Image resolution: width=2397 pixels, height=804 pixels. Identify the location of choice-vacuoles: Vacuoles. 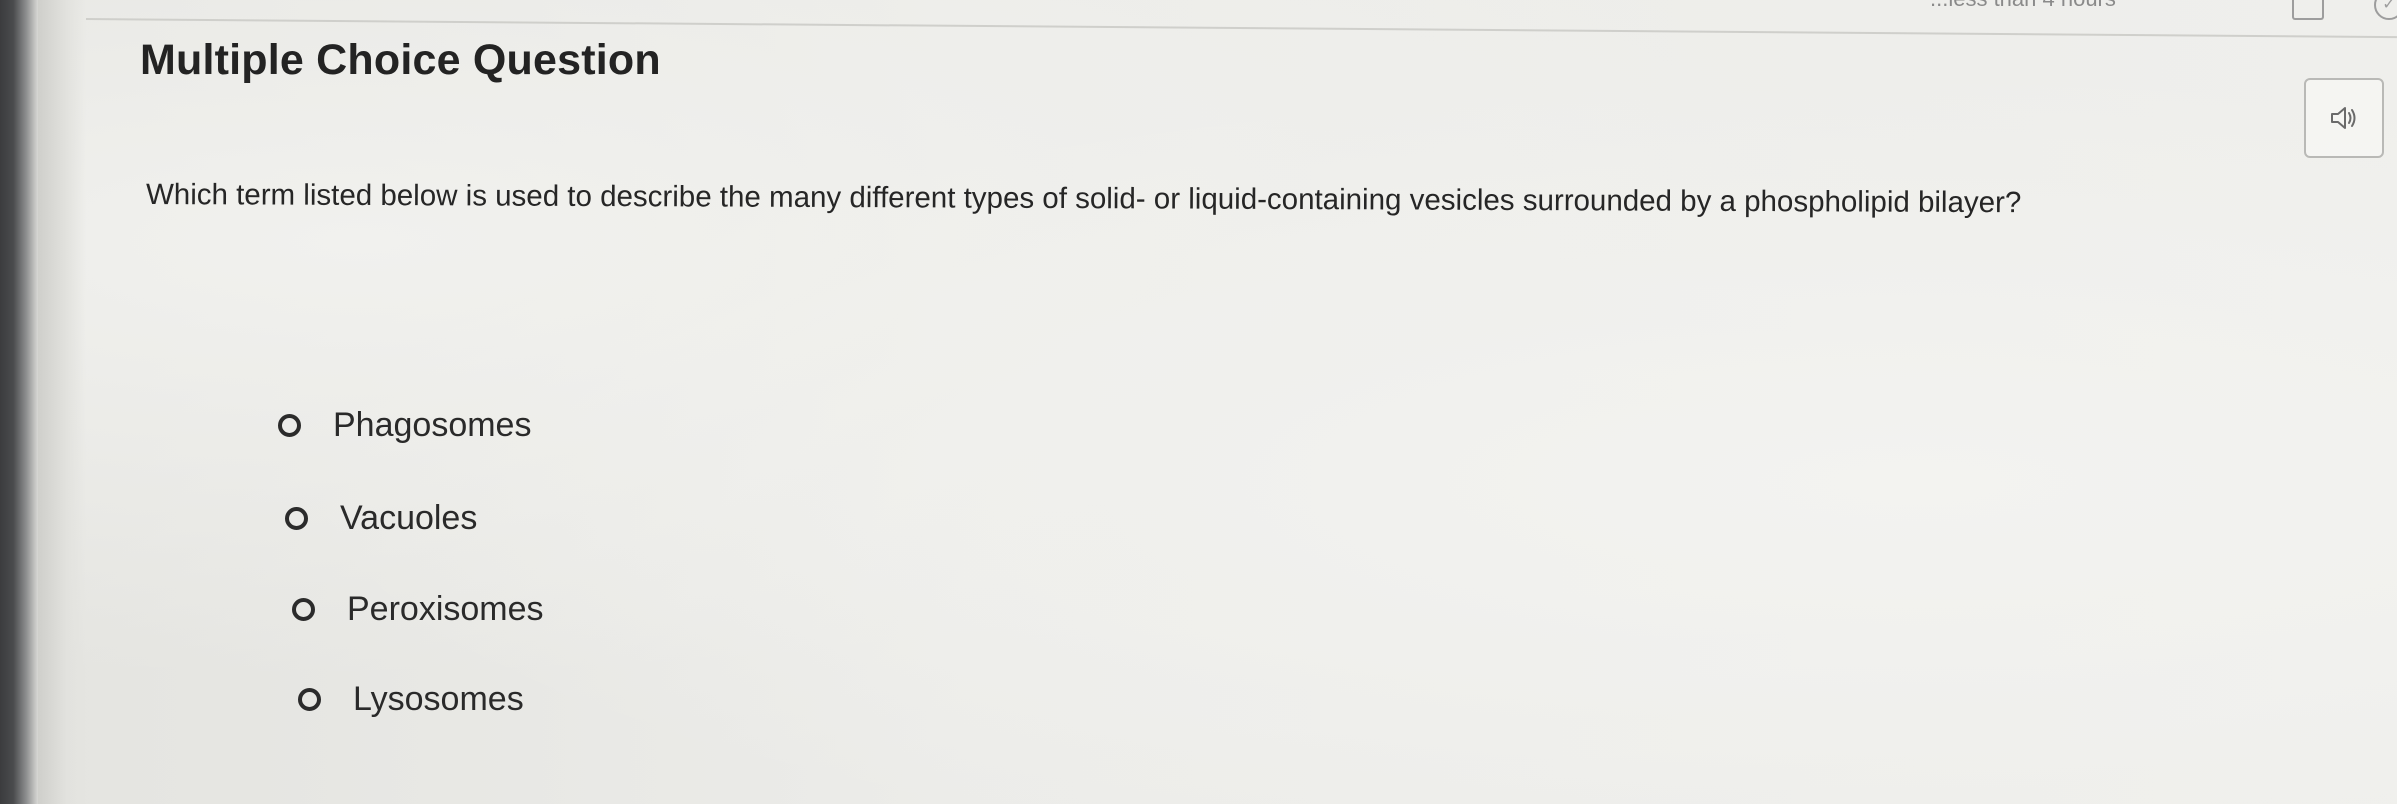
(381, 518).